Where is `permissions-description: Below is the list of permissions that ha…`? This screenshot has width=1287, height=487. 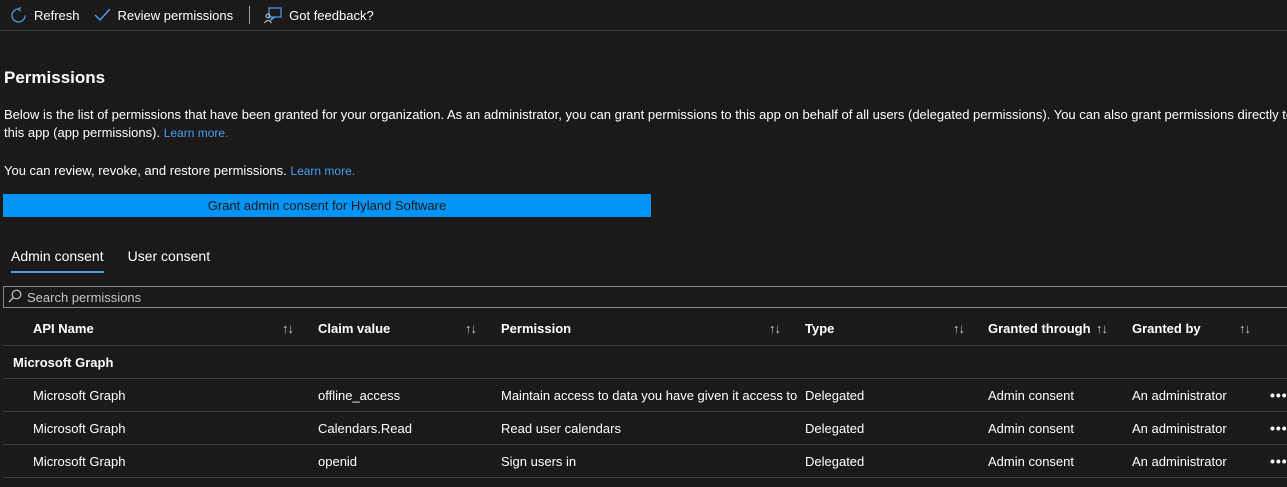 permissions-description: Below is the list of permissions that ha… is located at coordinates (645, 124).